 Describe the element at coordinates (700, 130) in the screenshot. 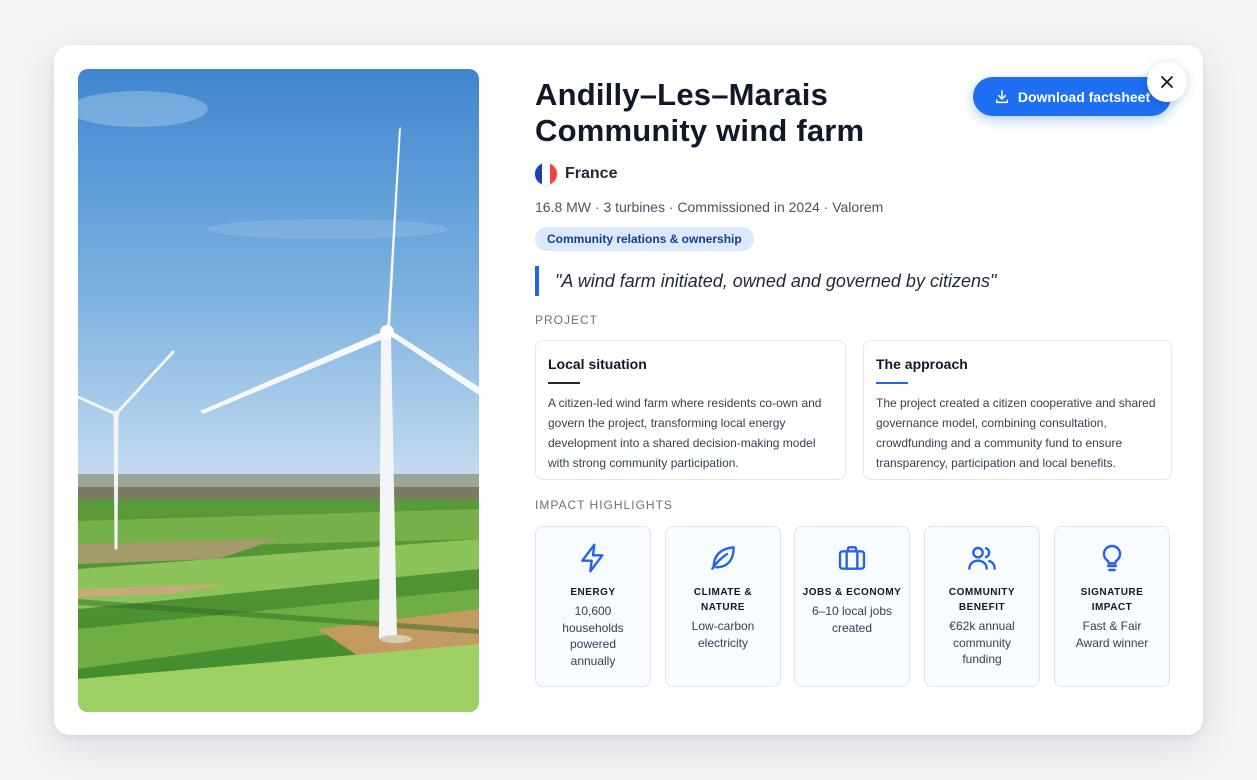

I see `title-line-2: Community wind farm` at that location.